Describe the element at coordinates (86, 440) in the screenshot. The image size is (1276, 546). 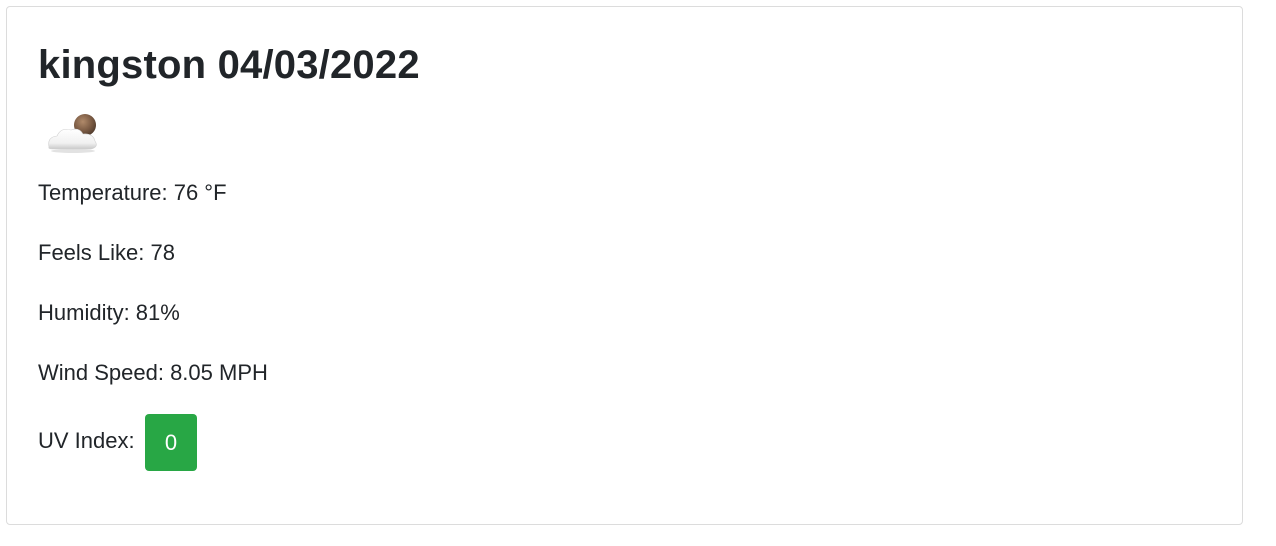
I see `uv-index-label: UV Index:` at that location.